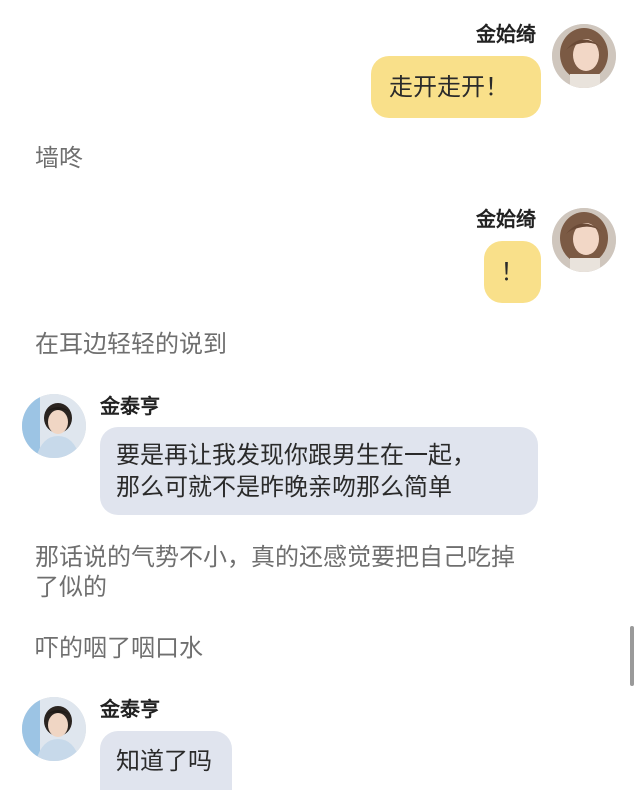  Describe the element at coordinates (59, 158) in the screenshot. I see `narration-text: 墙咚` at that location.